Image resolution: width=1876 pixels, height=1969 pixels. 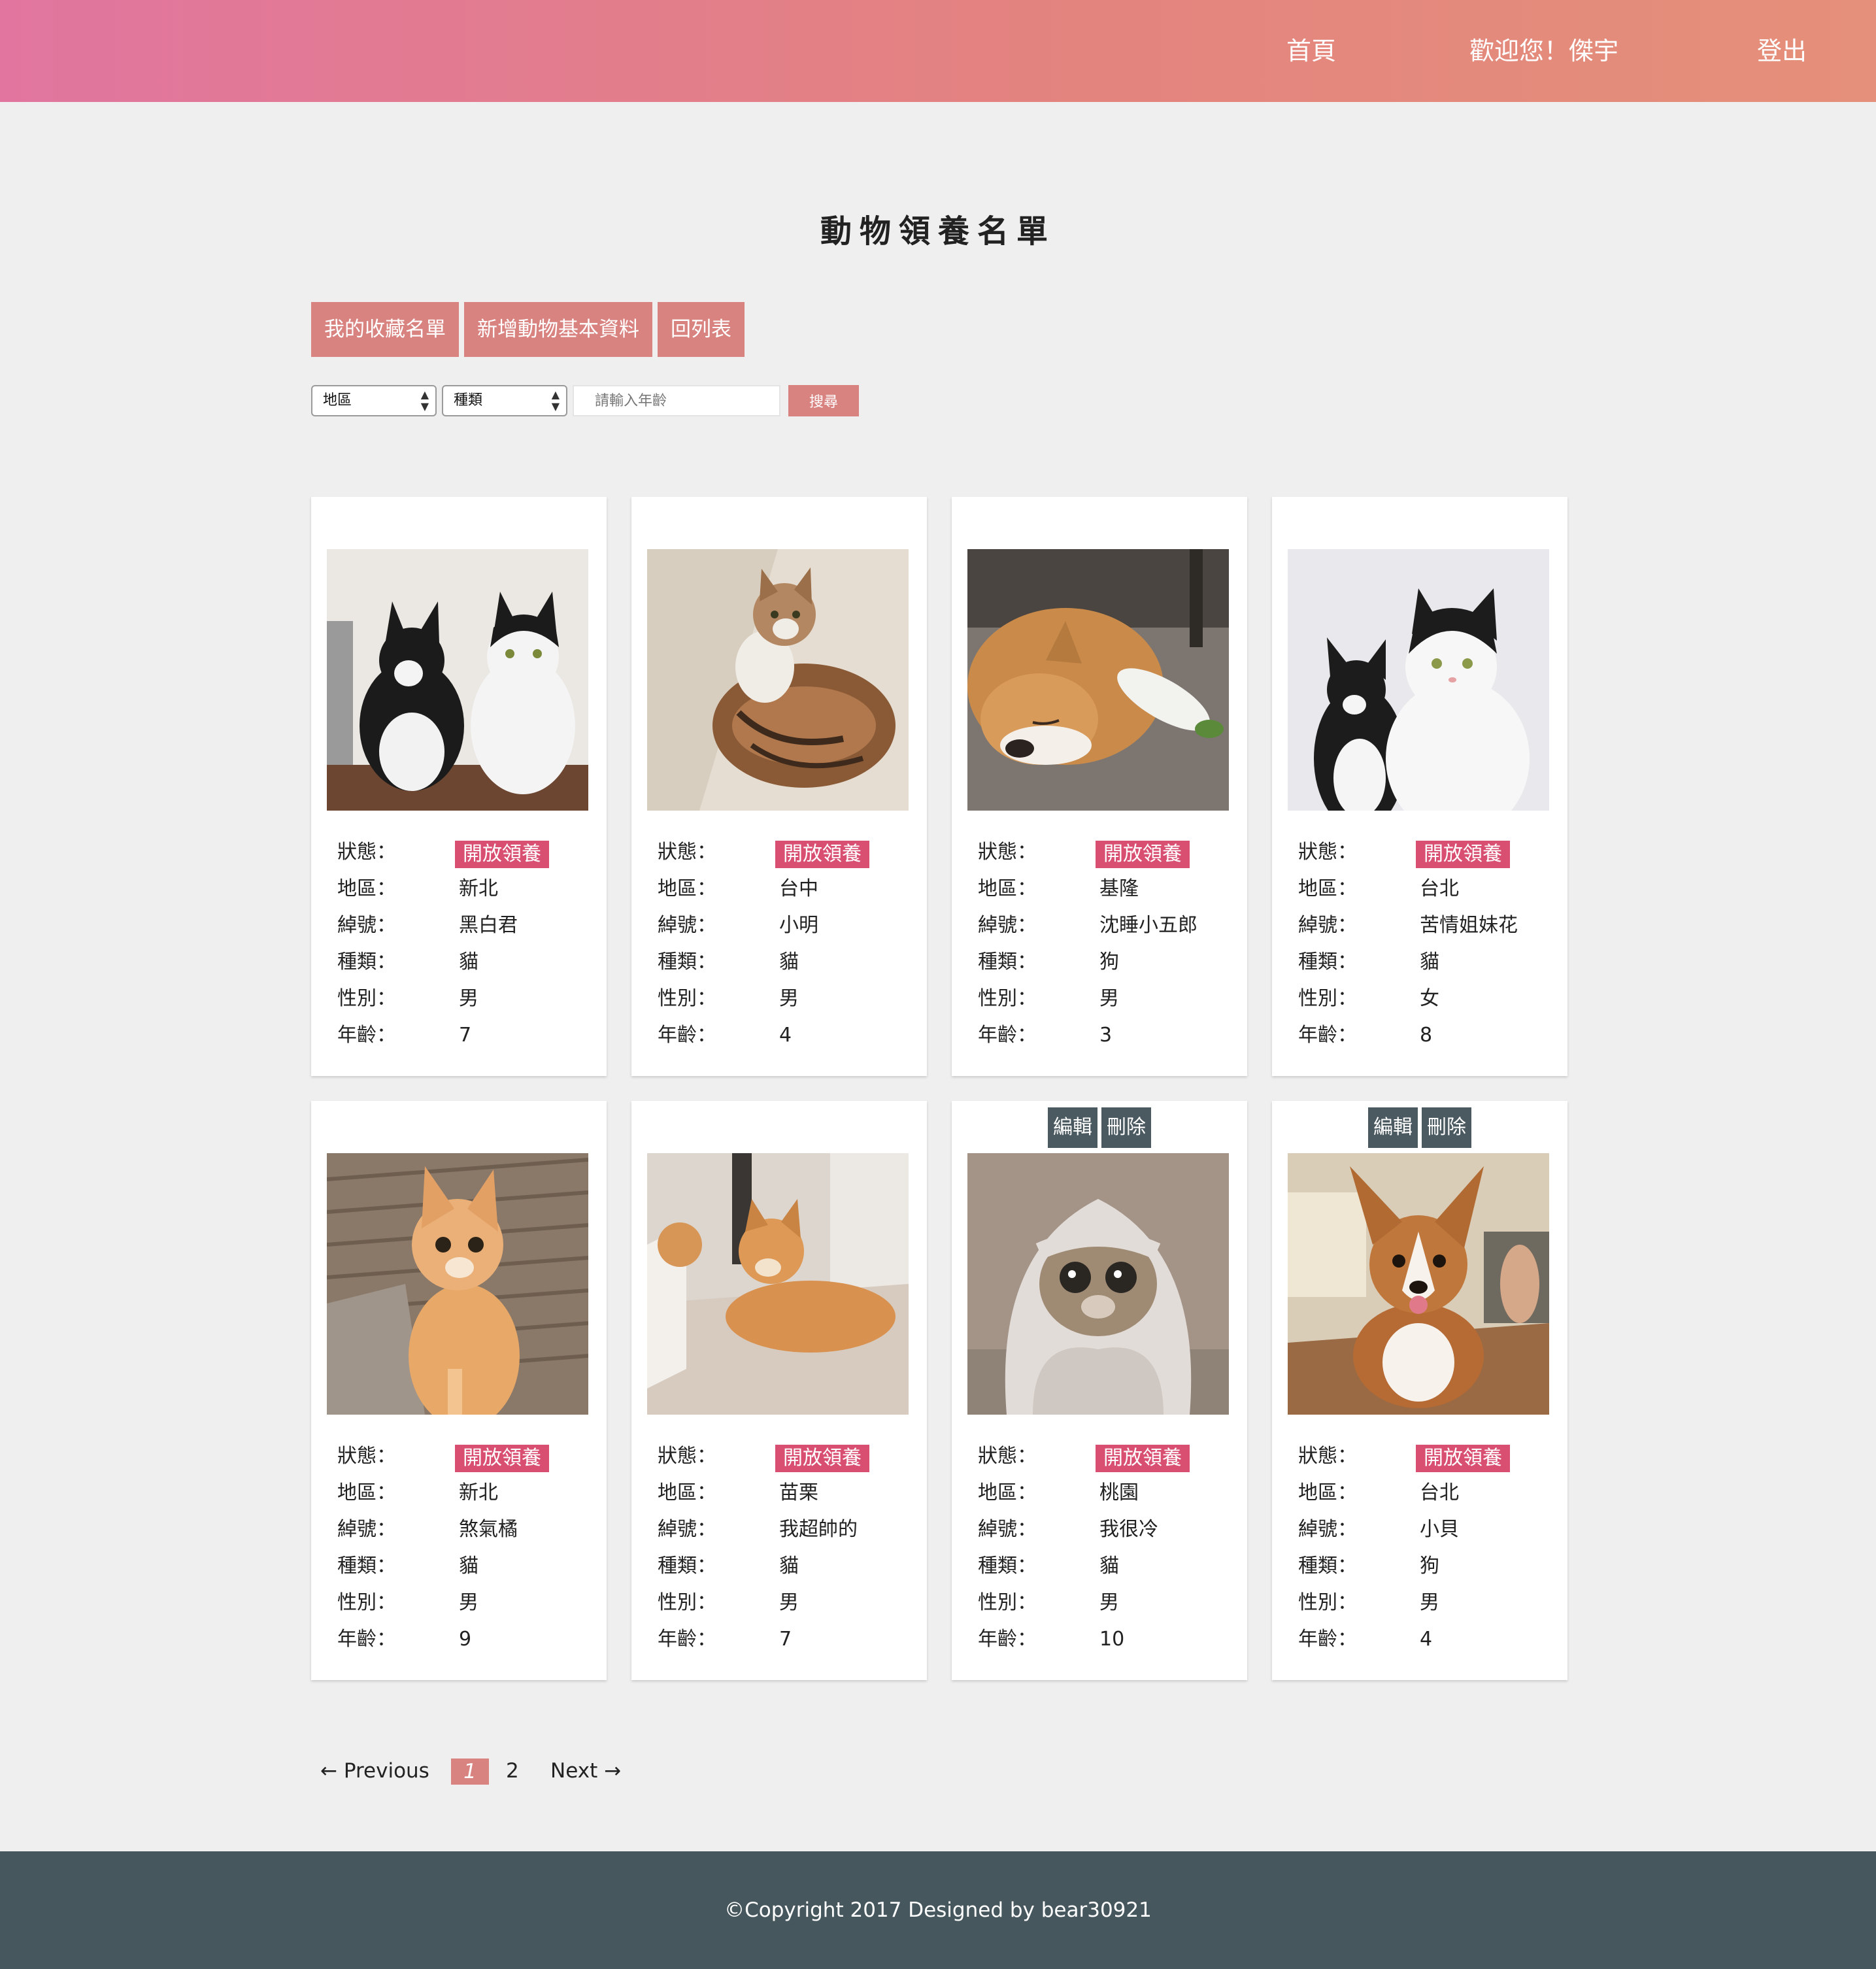 What do you see at coordinates (374, 400) in the screenshot?
I see `region-select: 地區 ▲ ▼` at bounding box center [374, 400].